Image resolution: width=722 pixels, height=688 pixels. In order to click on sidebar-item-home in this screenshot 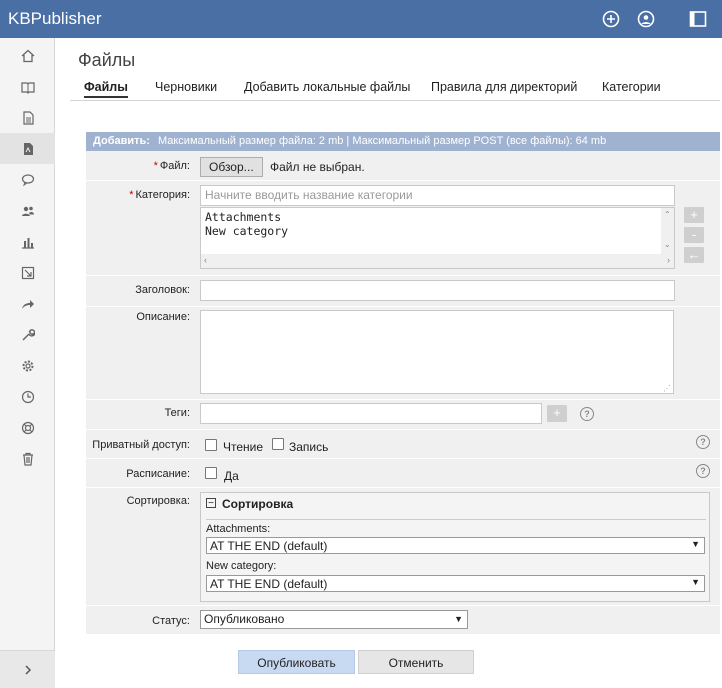, I will do `click(27, 55)`.